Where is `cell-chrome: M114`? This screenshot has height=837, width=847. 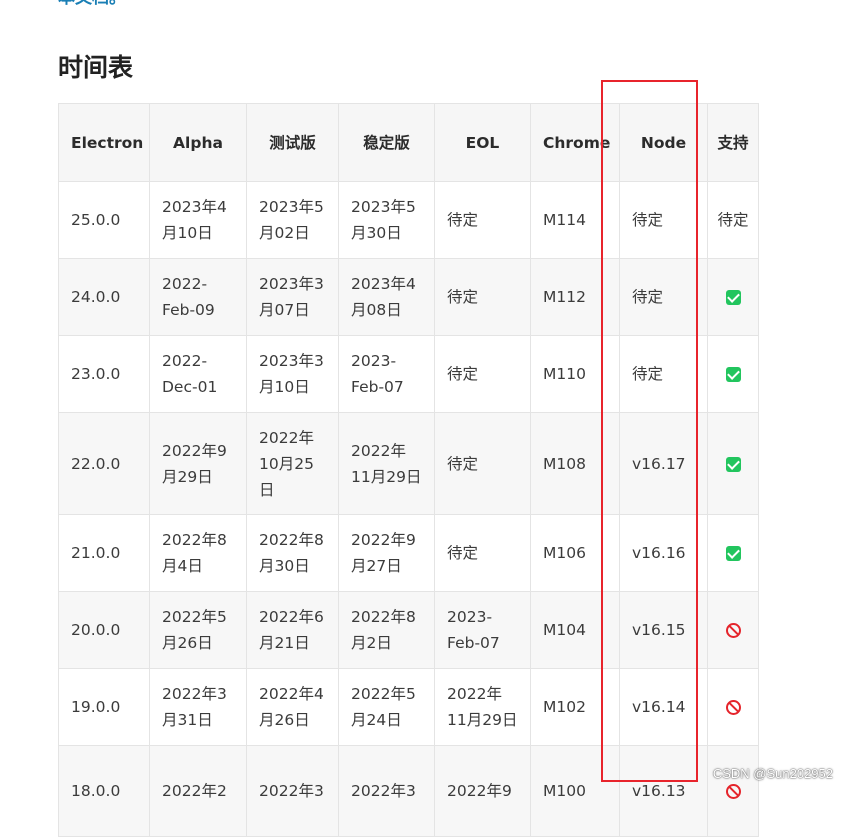 cell-chrome: M114 is located at coordinates (575, 220).